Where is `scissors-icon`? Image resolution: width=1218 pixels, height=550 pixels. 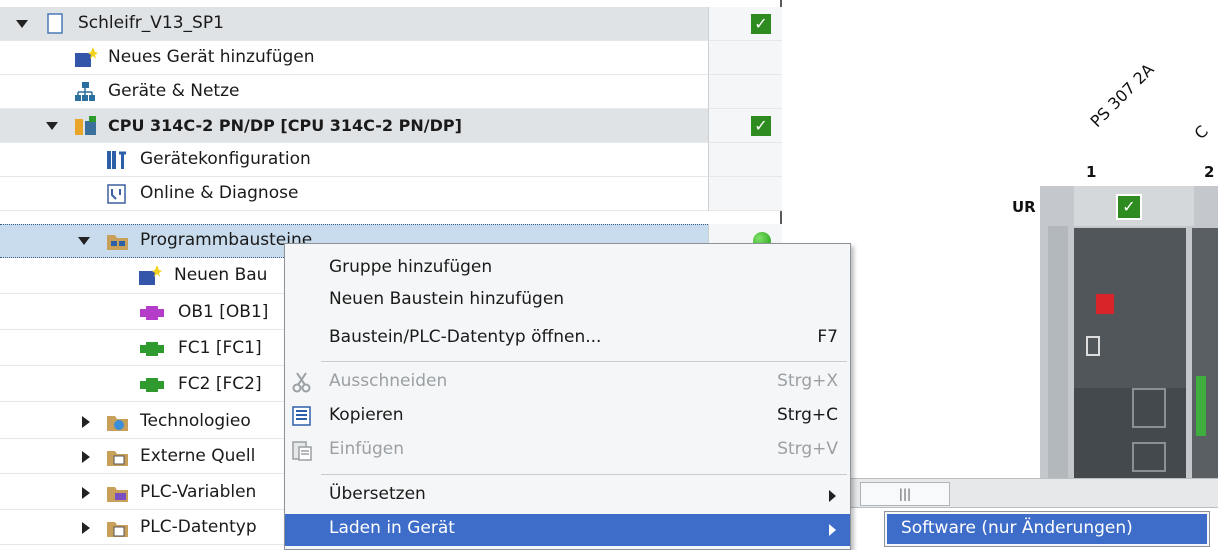
scissors-icon is located at coordinates (302, 382).